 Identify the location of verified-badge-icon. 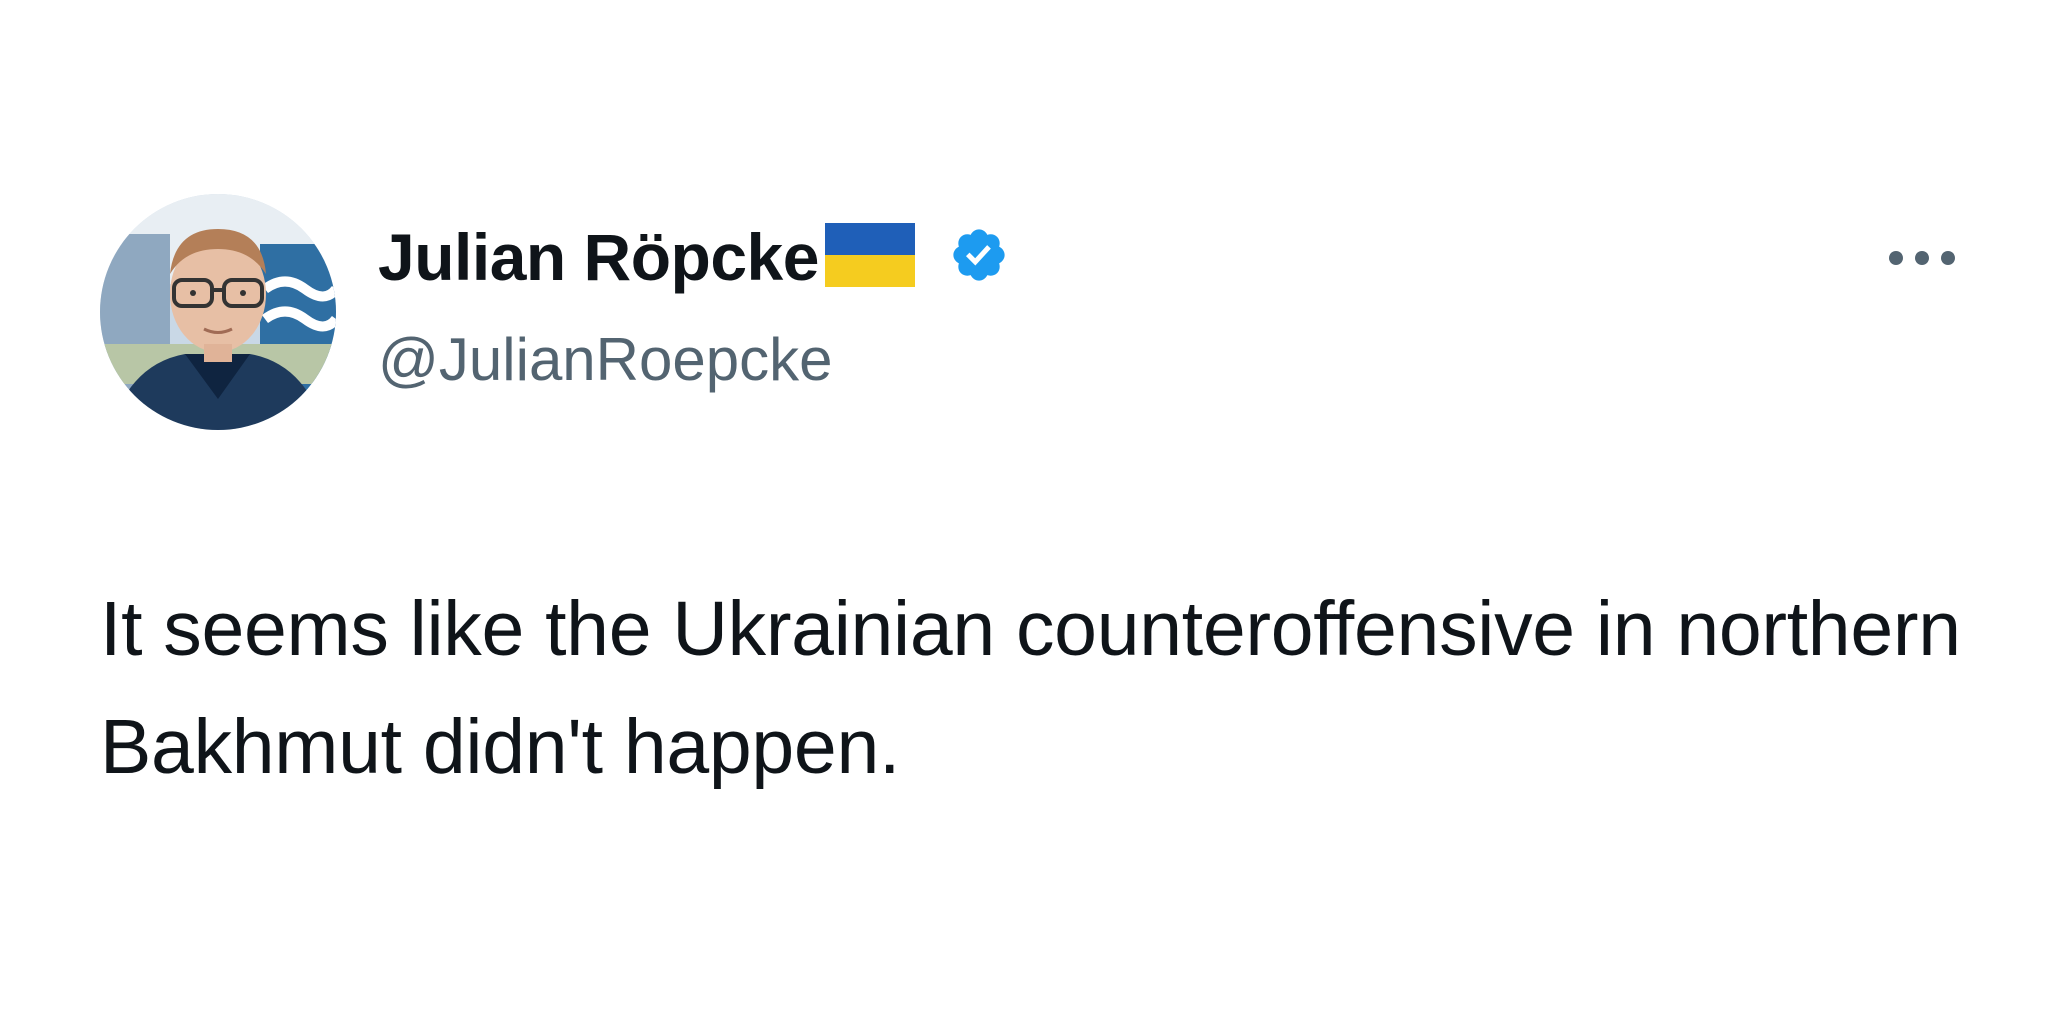
(979, 257).